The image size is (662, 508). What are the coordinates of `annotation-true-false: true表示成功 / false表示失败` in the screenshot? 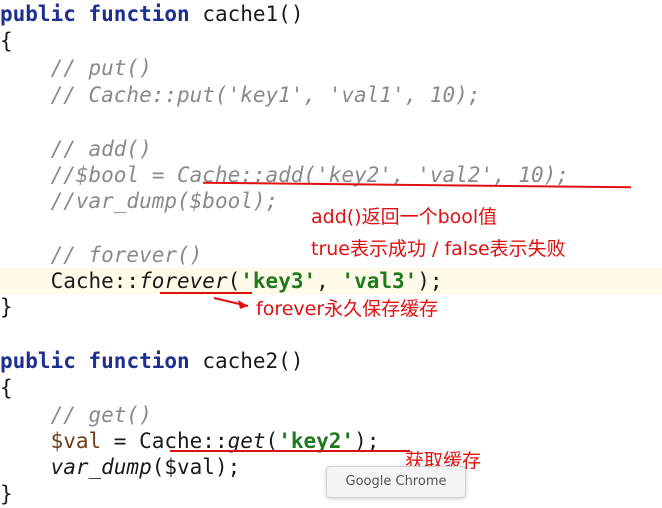 It's located at (438, 249).